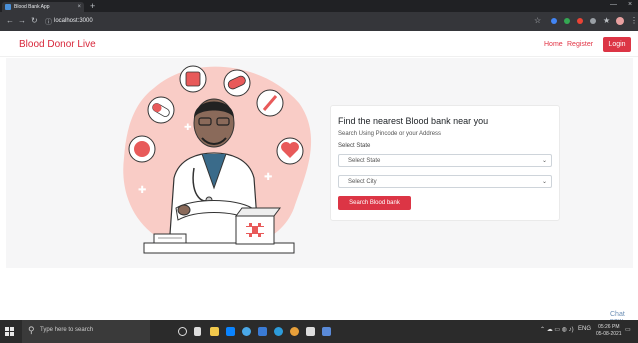 The width and height of the screenshot is (638, 343). What do you see at coordinates (9, 331) in the screenshot?
I see `windows-start-icon` at bounding box center [9, 331].